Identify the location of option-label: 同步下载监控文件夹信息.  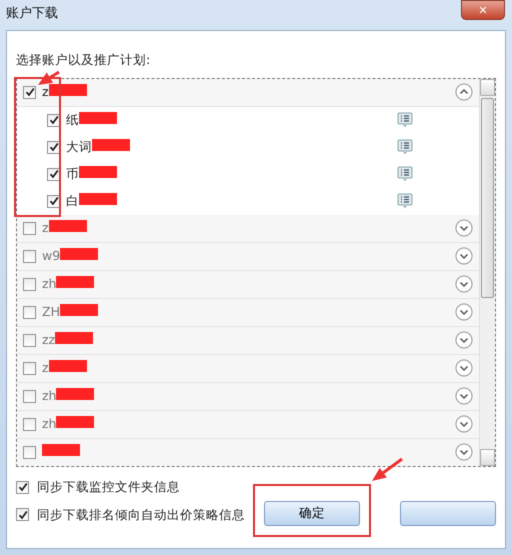
(108, 487).